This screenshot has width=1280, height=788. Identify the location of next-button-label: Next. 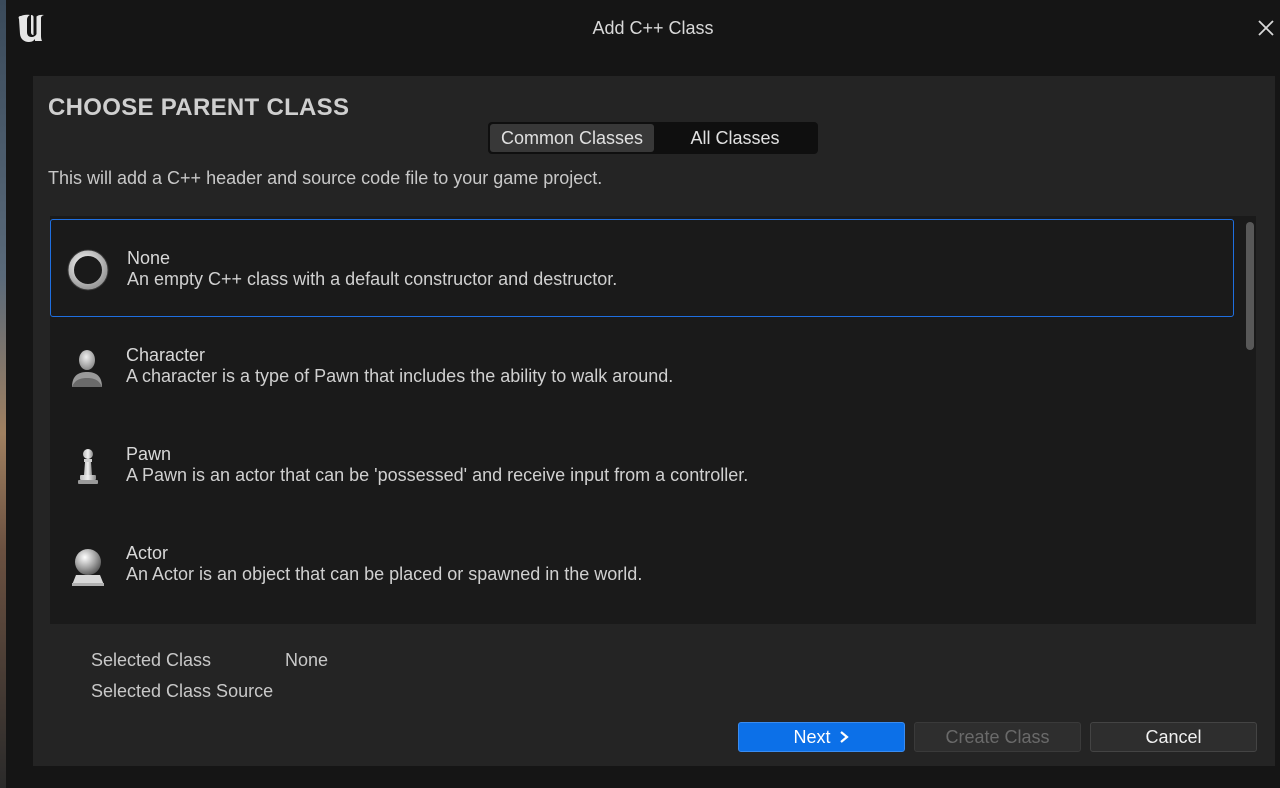
(812, 737).